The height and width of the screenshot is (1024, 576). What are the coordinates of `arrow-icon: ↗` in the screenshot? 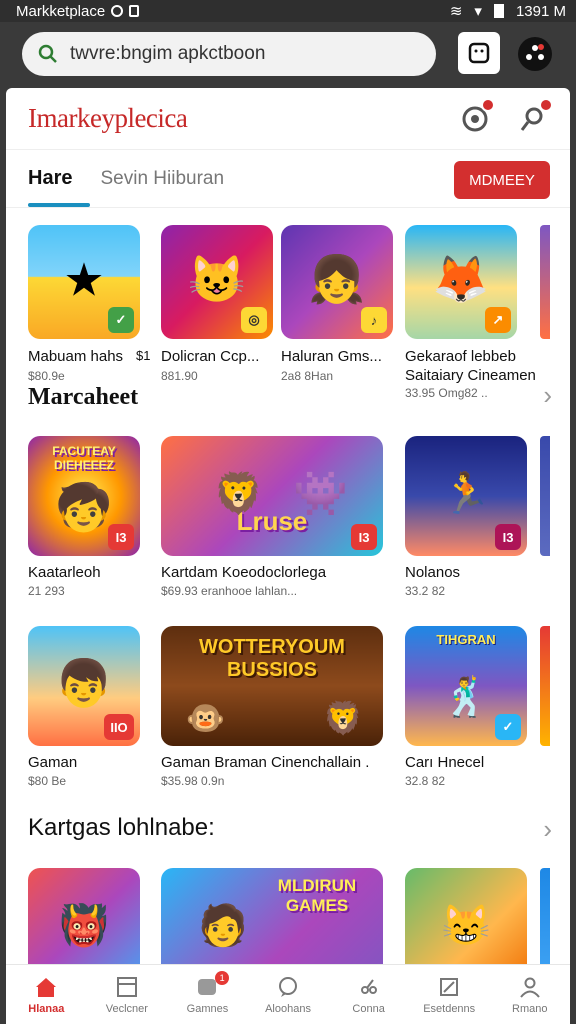 It's located at (498, 320).